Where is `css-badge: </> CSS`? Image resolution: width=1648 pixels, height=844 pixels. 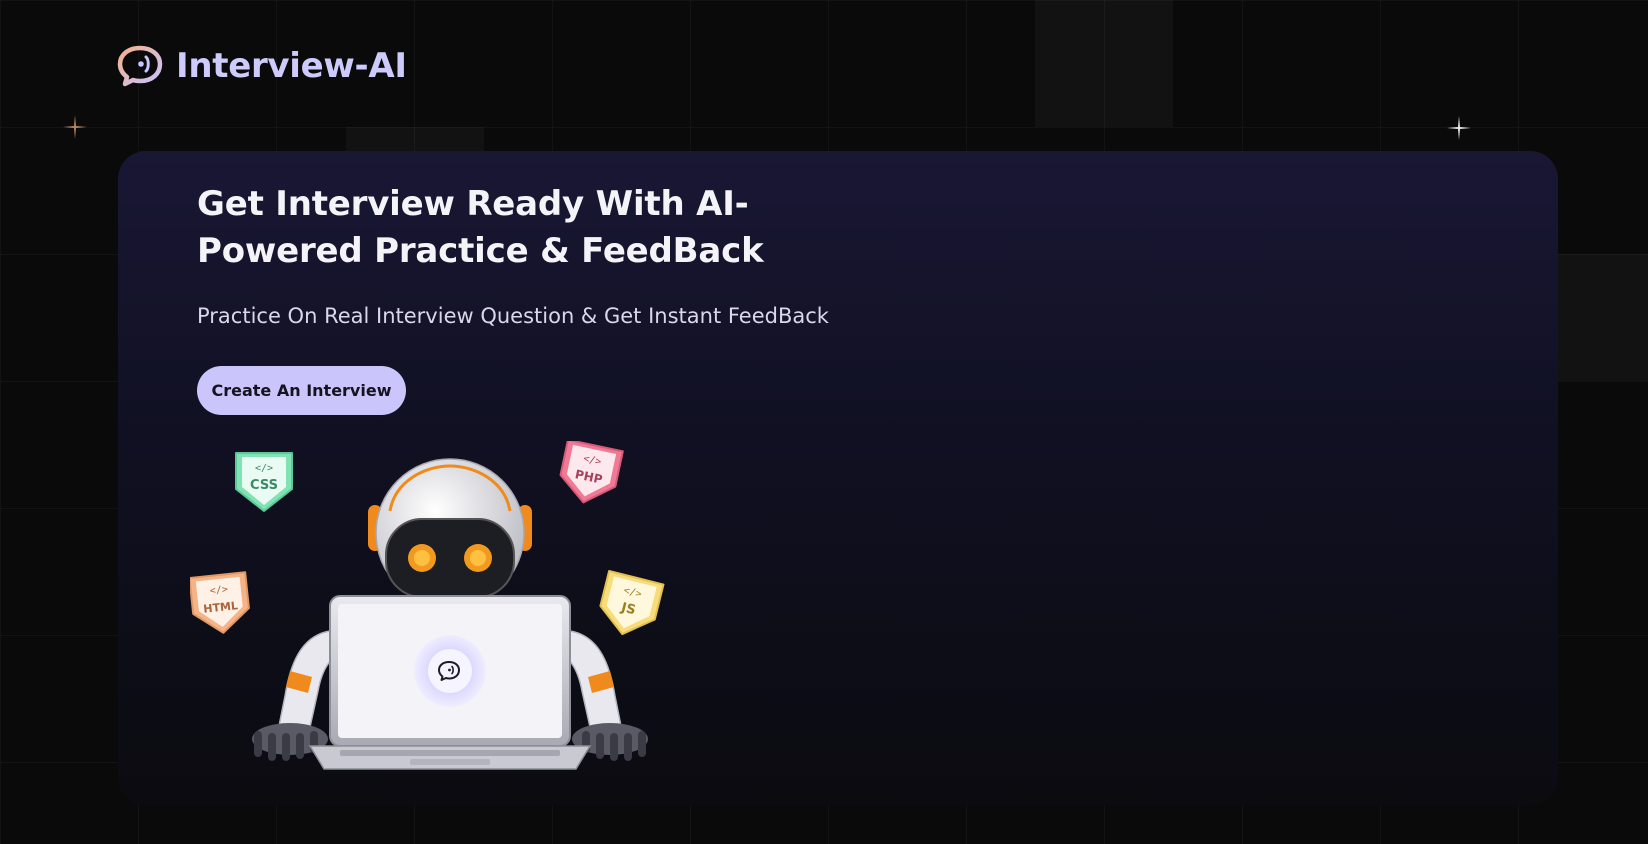 css-badge: </> CSS is located at coordinates (264, 482).